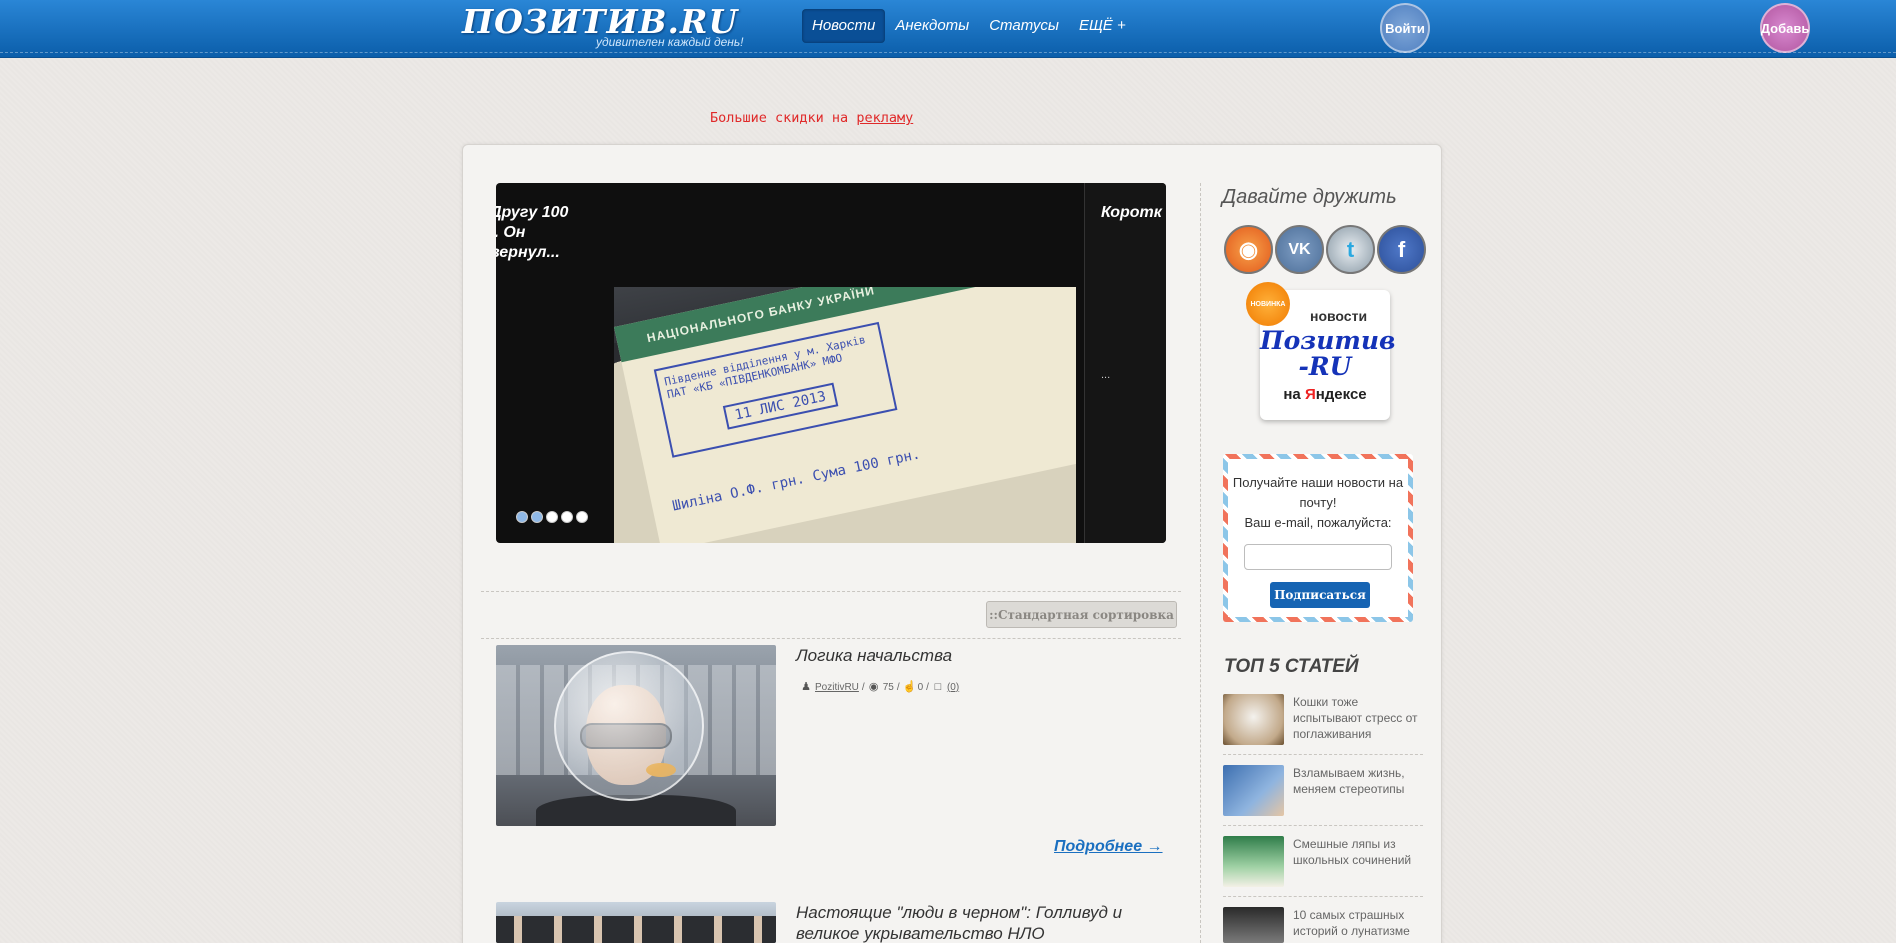  I want to click on yandex-on-label: на Яндексе, so click(1325, 394).